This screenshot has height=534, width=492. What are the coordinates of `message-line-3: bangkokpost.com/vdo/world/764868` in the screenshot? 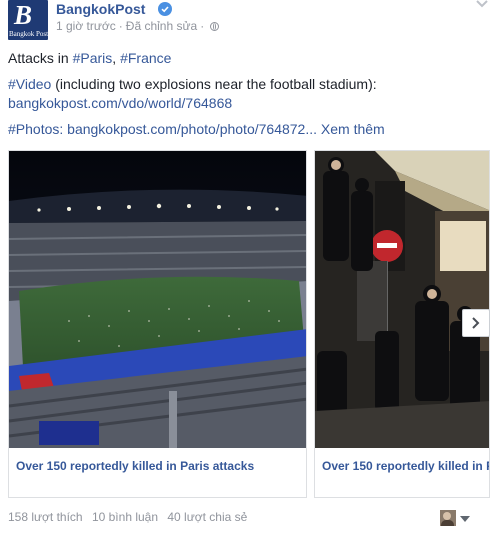 It's located at (248, 103).